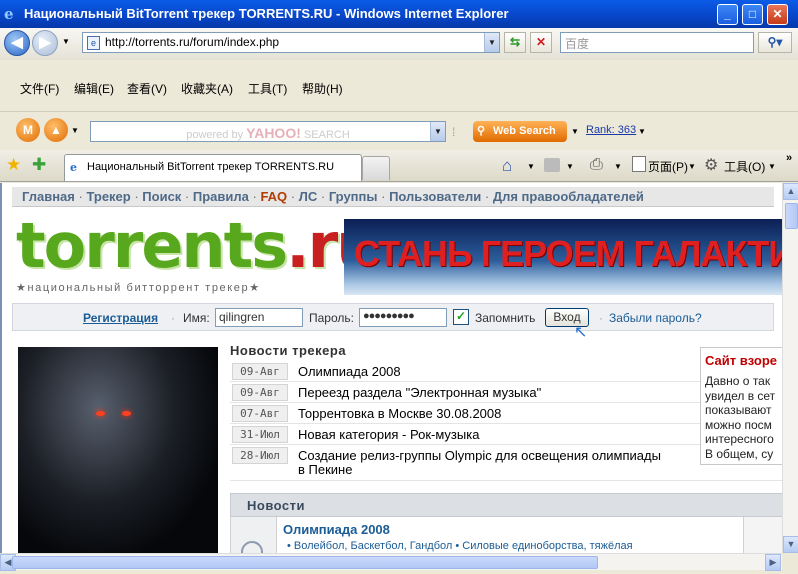  I want to click on menu-tools: 工具(T), so click(267, 88).